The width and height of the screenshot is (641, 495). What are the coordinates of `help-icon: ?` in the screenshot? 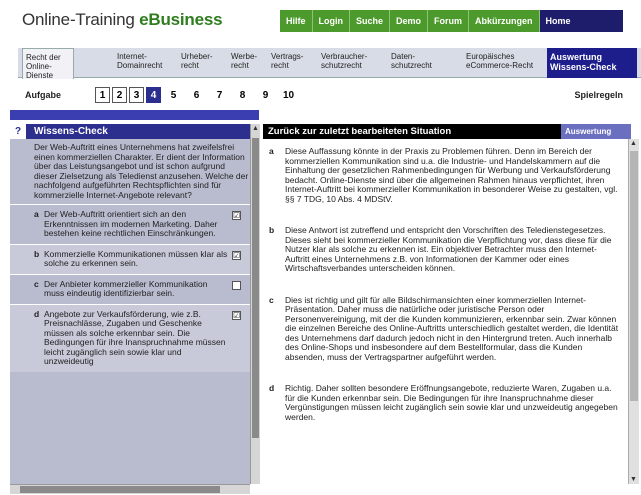 It's located at (18, 131).